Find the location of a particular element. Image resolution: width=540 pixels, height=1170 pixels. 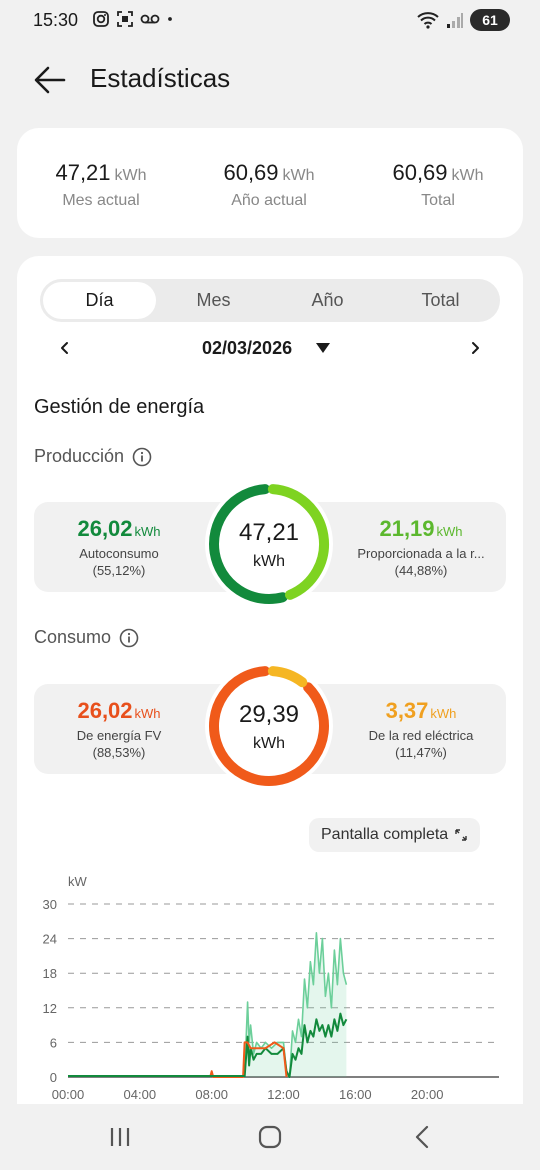

flow-value: 3,37 is located at coordinates (407, 710).